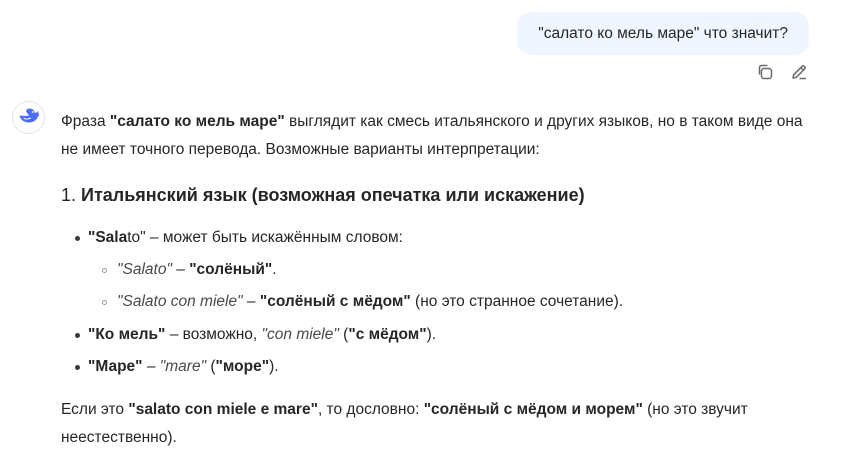  I want to click on intro-text-start: Фраза, so click(85, 121).